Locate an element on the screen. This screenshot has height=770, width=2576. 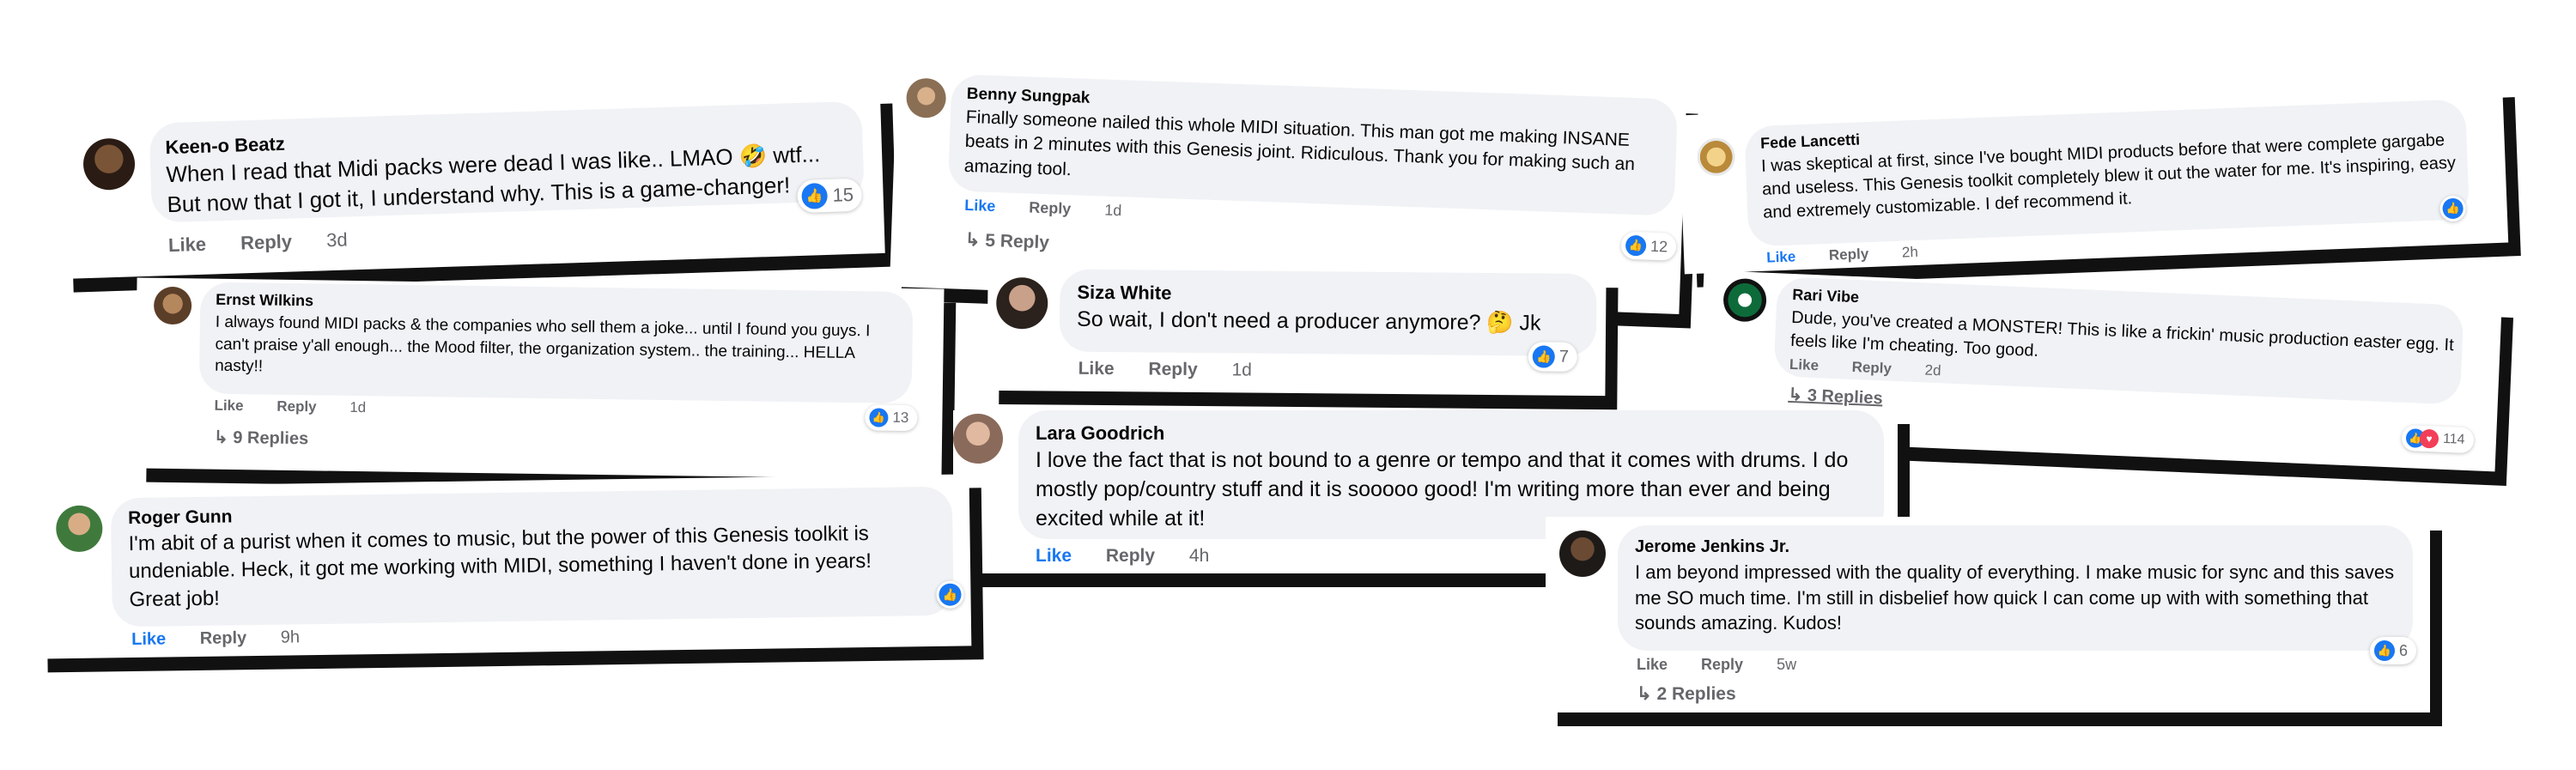
reaction-number: 6 is located at coordinates (2404, 650).